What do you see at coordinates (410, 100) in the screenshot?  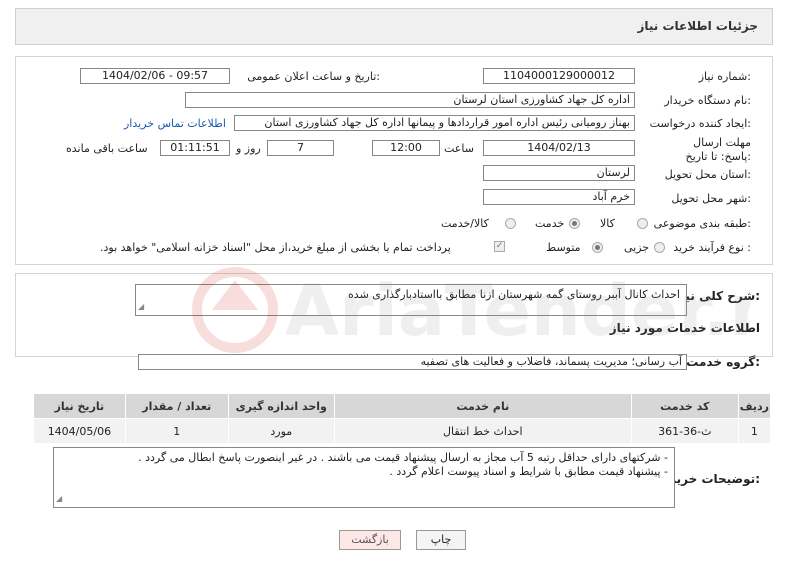 I see `buyer-org-field: اداره کل جهاد کشاورزی استان لرستان` at bounding box center [410, 100].